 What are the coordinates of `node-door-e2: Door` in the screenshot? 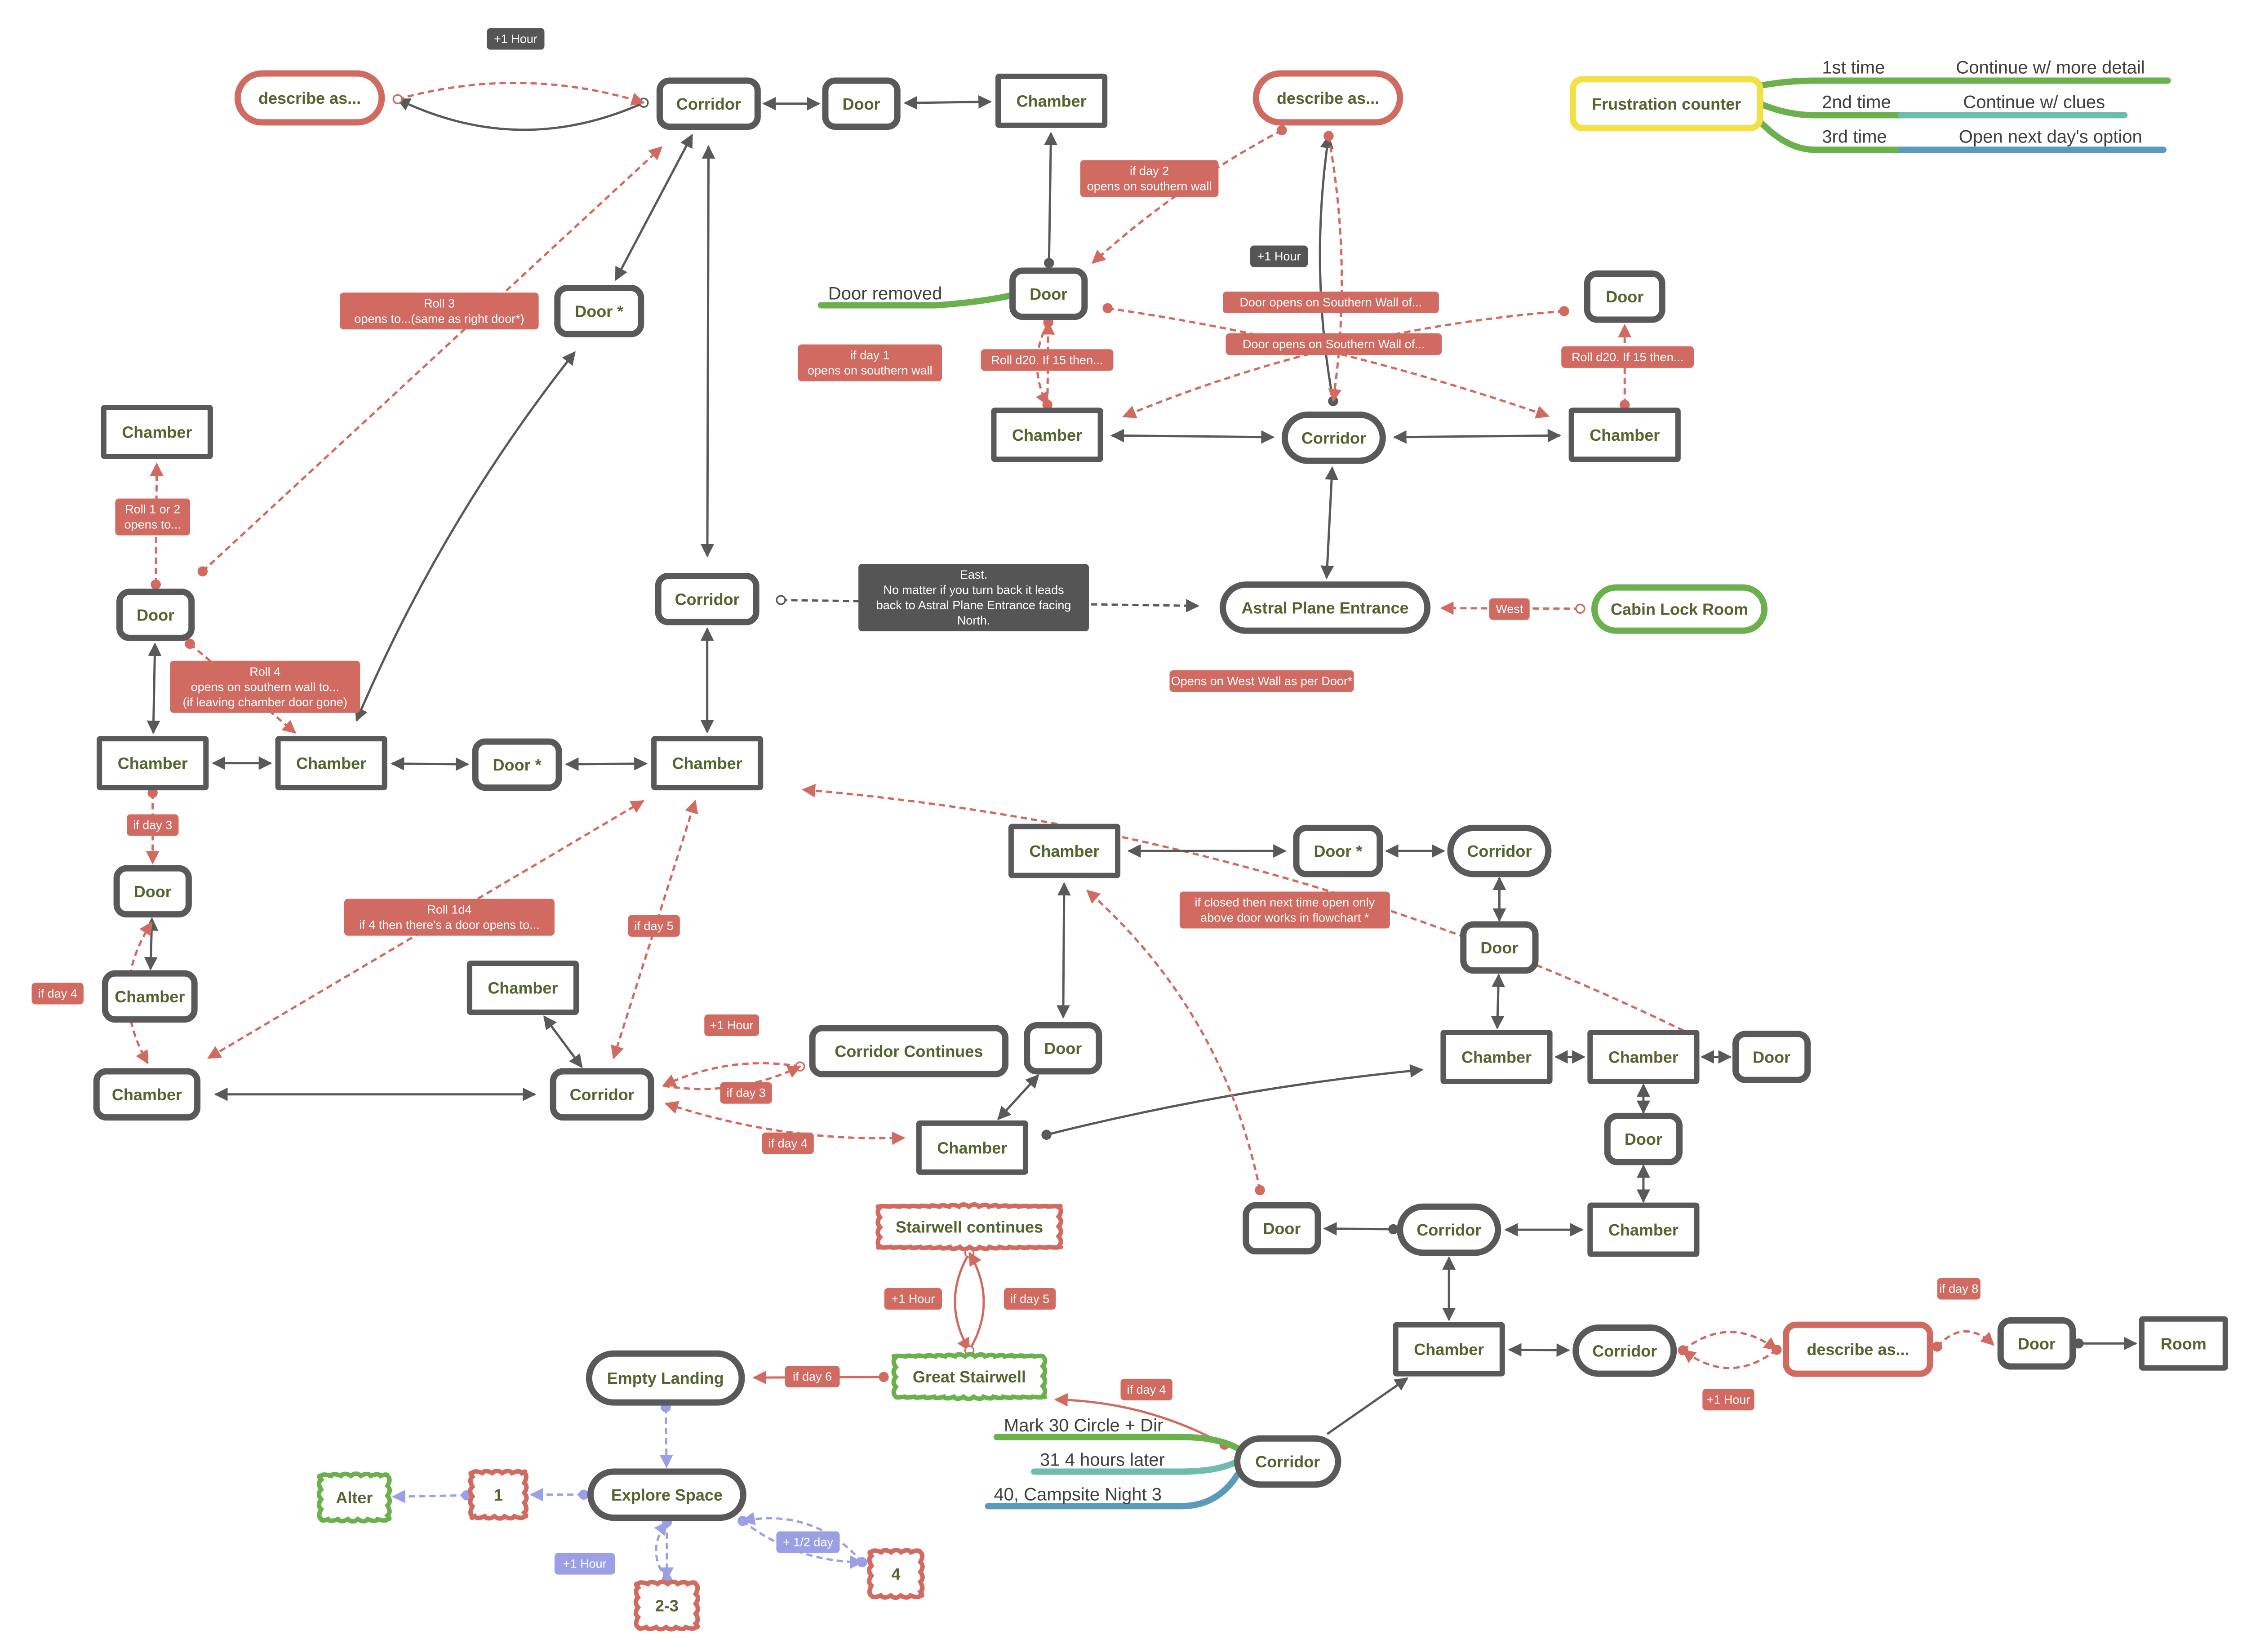 It's located at (1644, 1139).